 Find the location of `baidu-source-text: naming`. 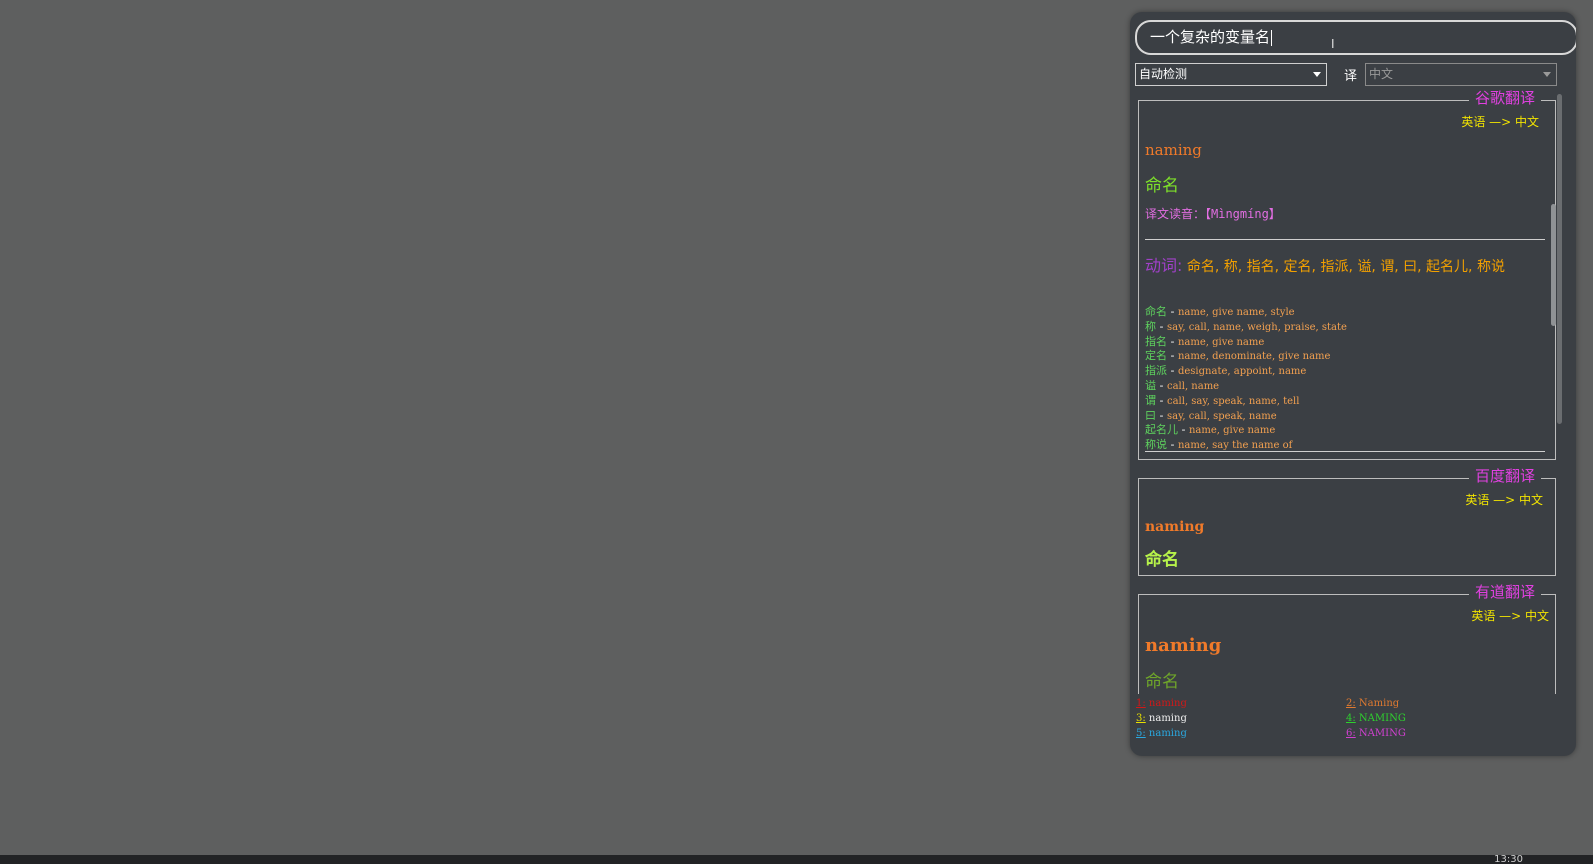

baidu-source-text: naming is located at coordinates (1175, 527).